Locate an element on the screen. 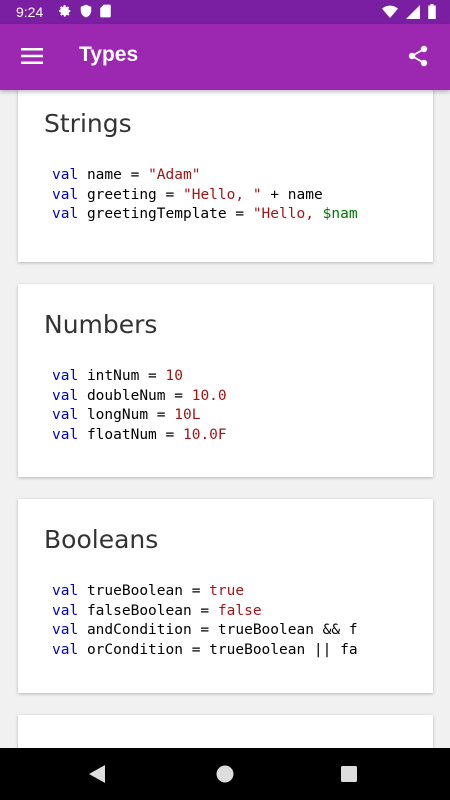 Image resolution: width=450 pixels, height=800 pixels. code-identifier: falseBoolean is located at coordinates (139, 610).